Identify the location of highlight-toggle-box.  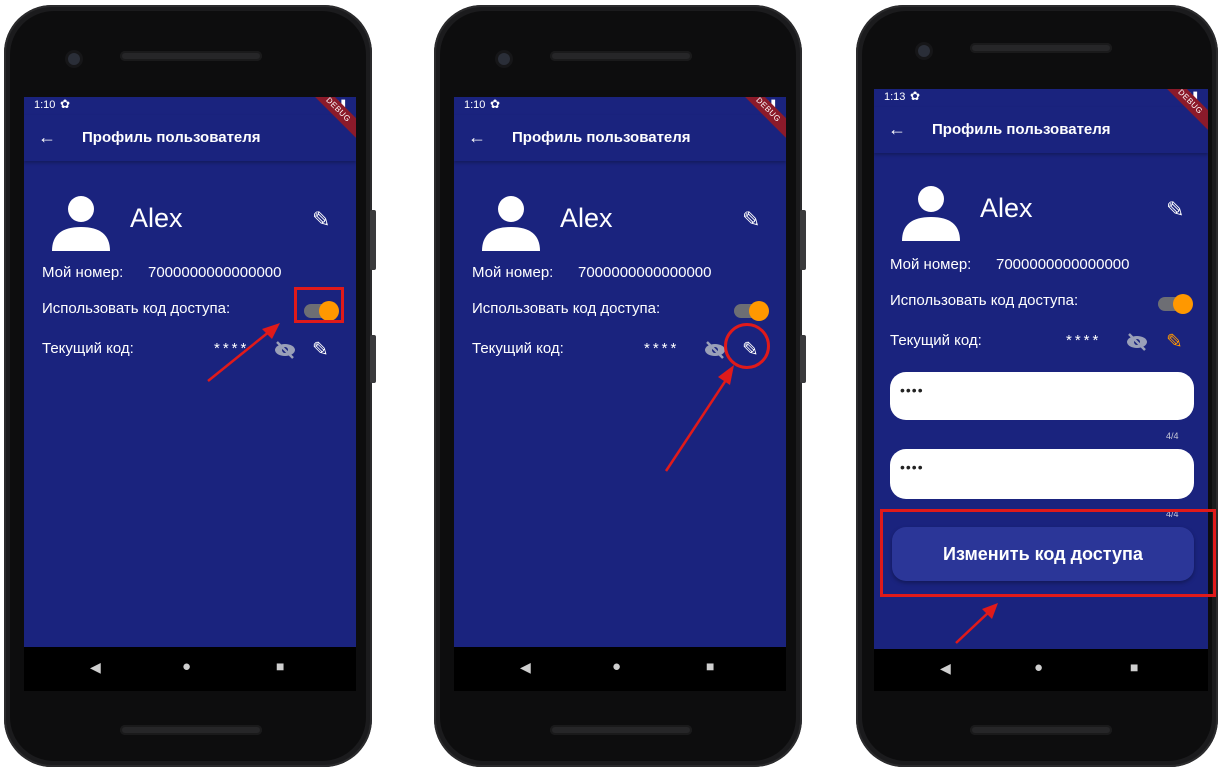
(319, 305).